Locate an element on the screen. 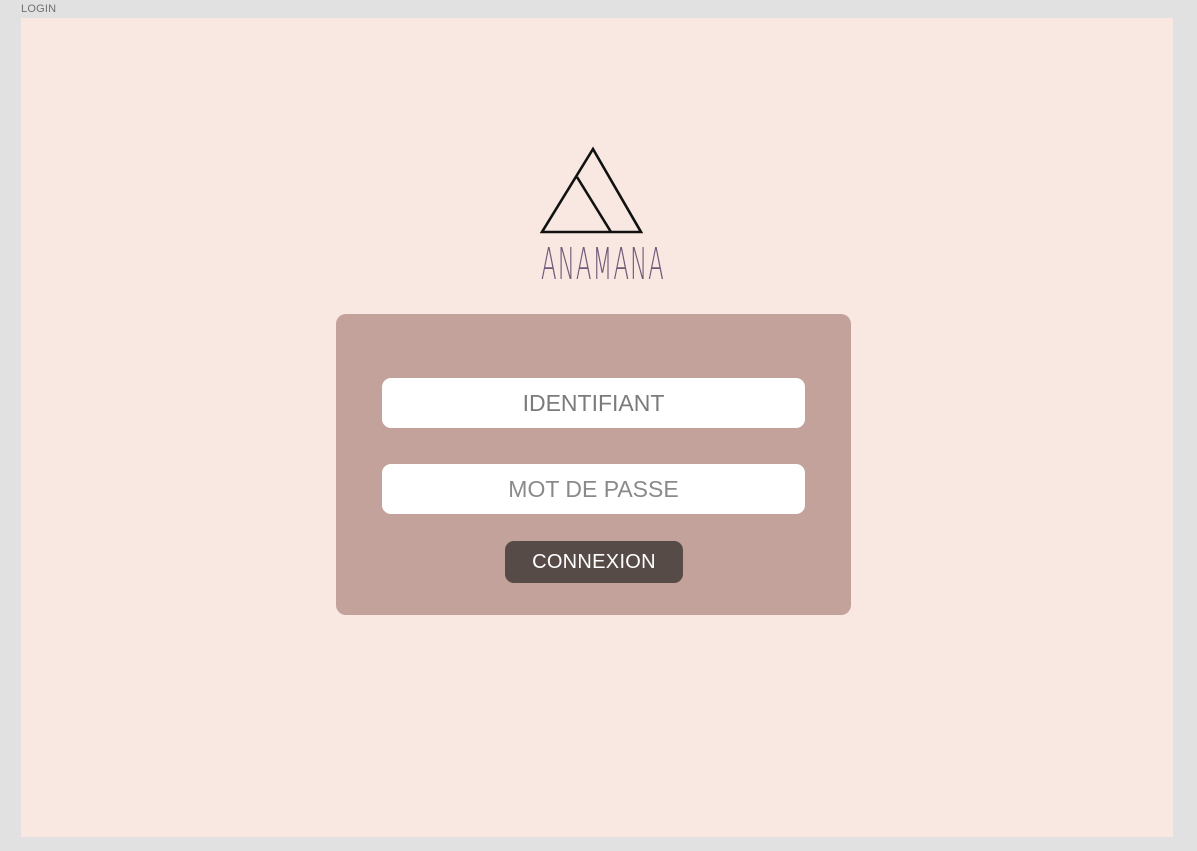 Image resolution: width=1197 pixels, height=851 pixels. frame-label: LOGIN is located at coordinates (39, 9).